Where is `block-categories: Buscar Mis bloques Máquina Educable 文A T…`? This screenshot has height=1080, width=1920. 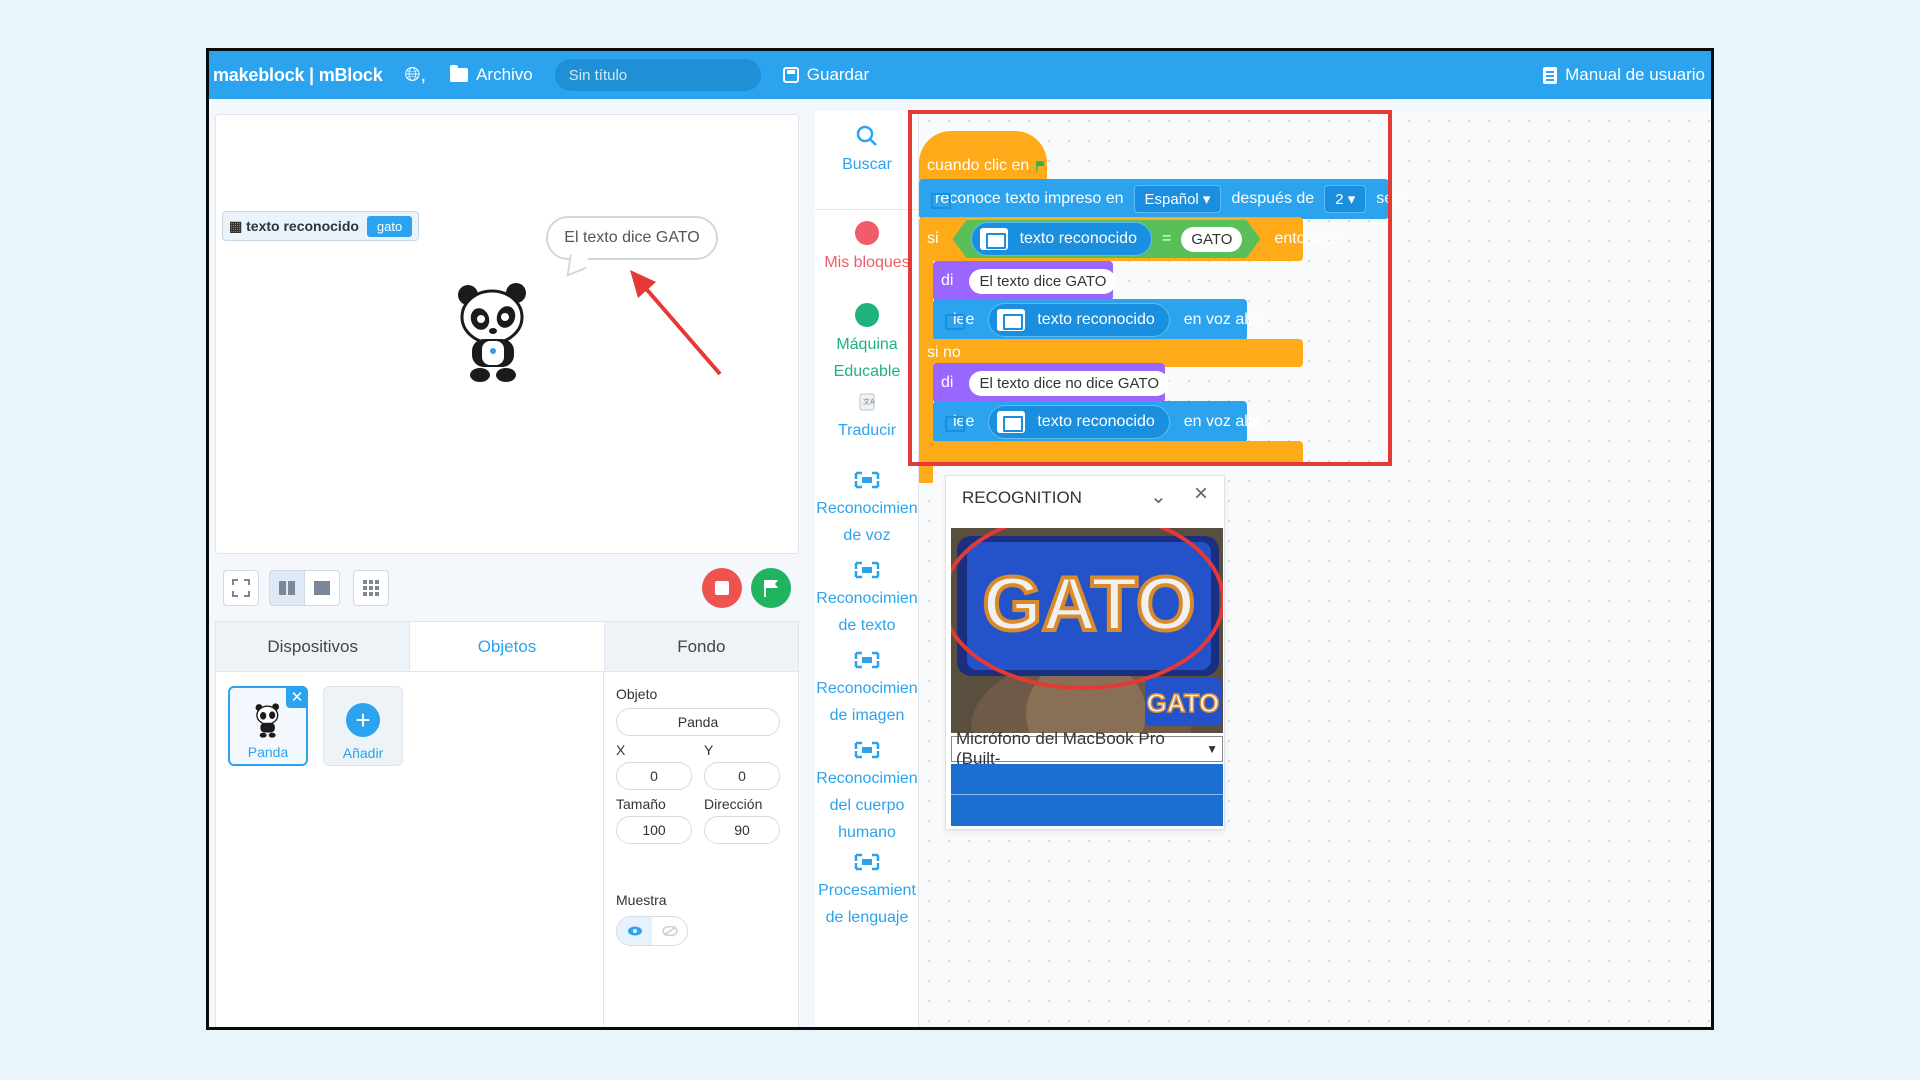
block-categories: Buscar Mis bloques Máquina Educable 文A T… is located at coordinates (867, 569).